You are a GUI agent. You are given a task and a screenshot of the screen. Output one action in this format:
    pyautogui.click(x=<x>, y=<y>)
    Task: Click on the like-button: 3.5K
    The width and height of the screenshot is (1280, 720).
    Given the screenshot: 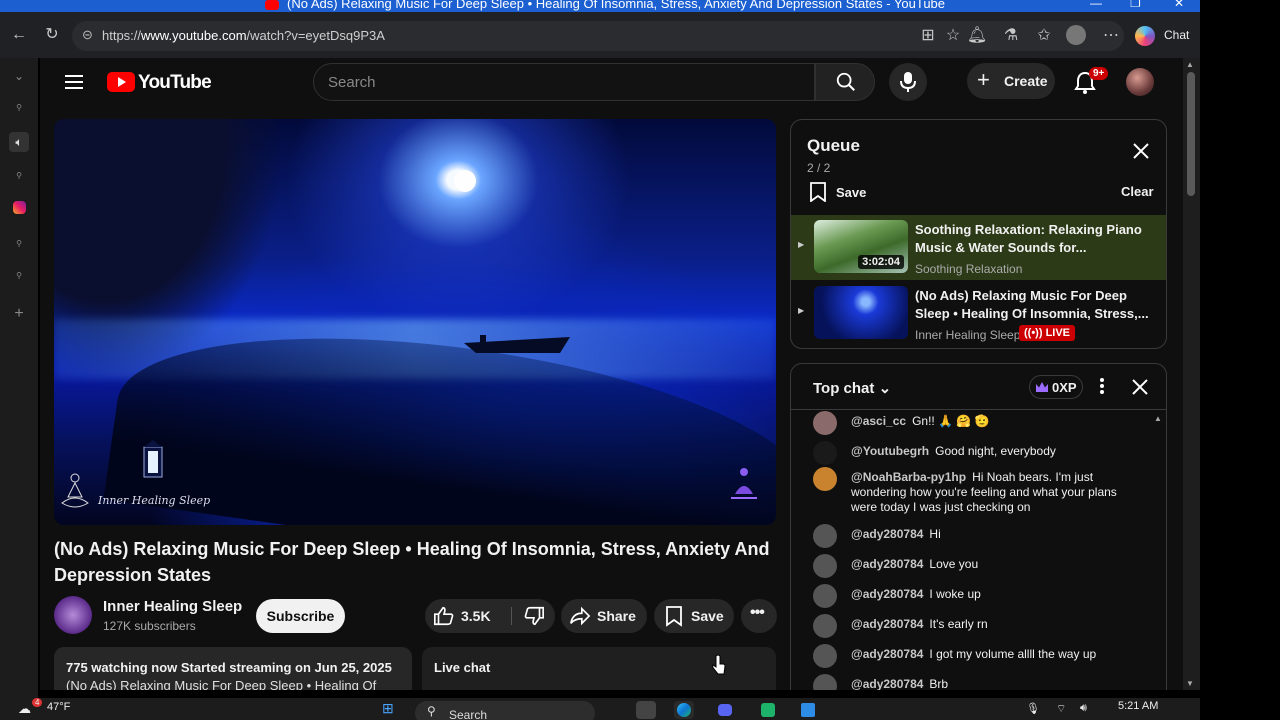 What is the action you would take?
    pyautogui.click(x=468, y=616)
    